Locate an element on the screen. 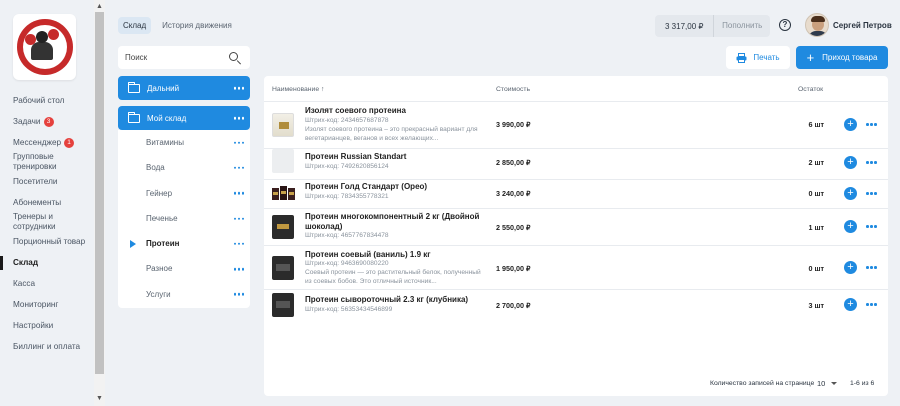 This screenshot has width=900, height=406. product-price: 3 240,00 ₽ is located at coordinates (513, 193).